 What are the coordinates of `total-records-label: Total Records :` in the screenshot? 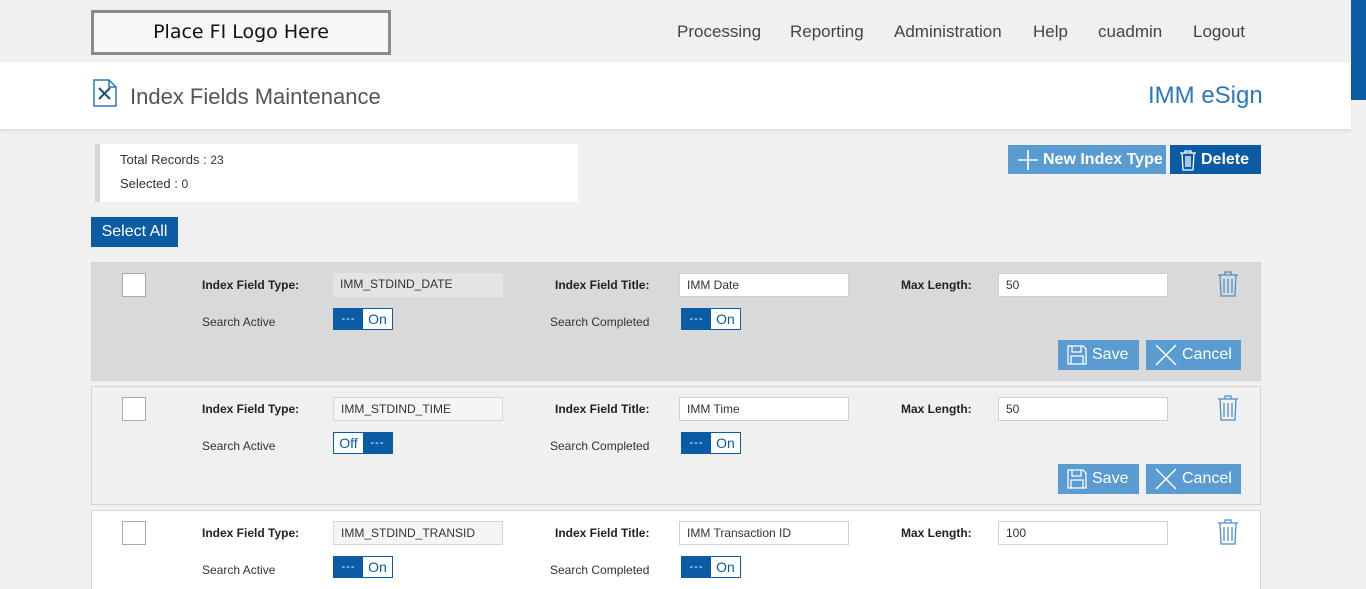 It's located at (163, 159).